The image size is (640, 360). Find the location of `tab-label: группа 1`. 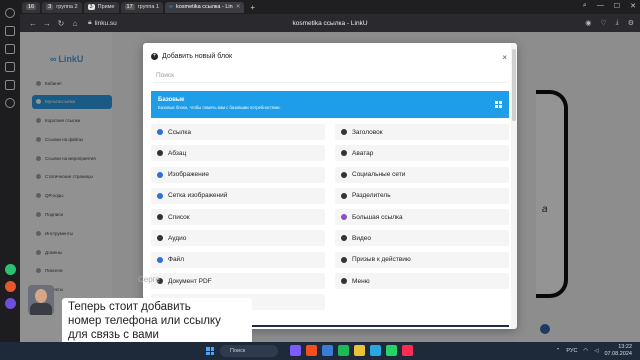

tab-label: группа 1 is located at coordinates (148, 7).